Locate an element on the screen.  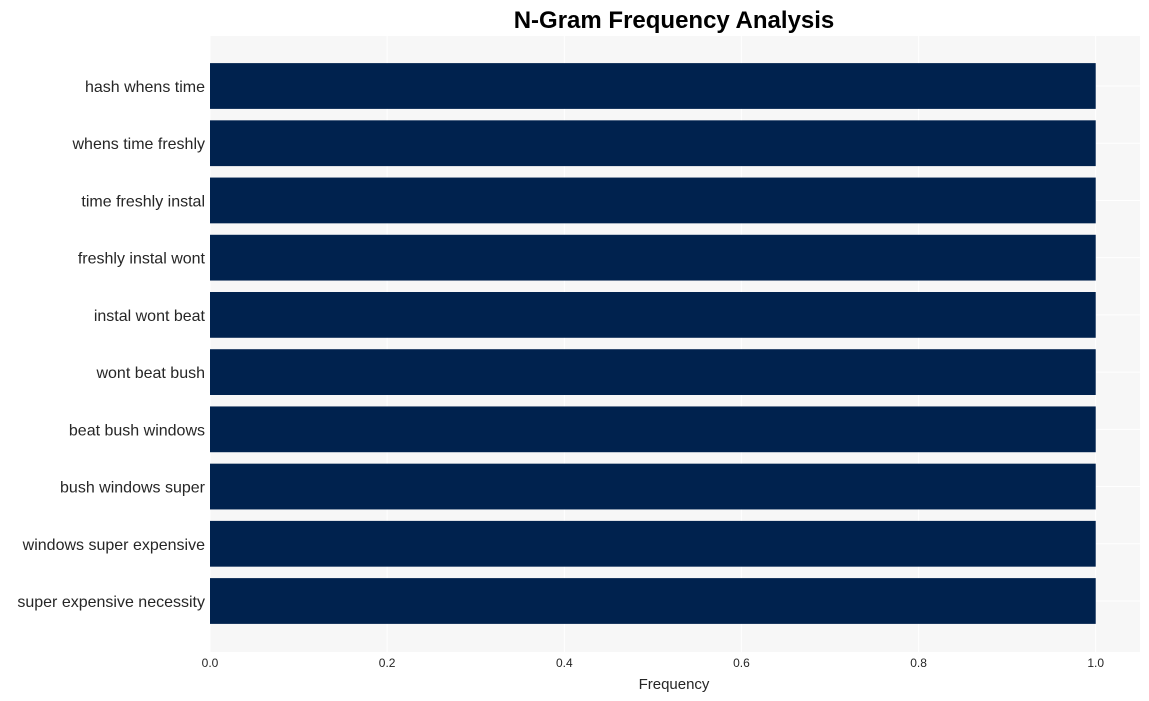
y-tick-label: beat bush windows is located at coordinates (137, 430).